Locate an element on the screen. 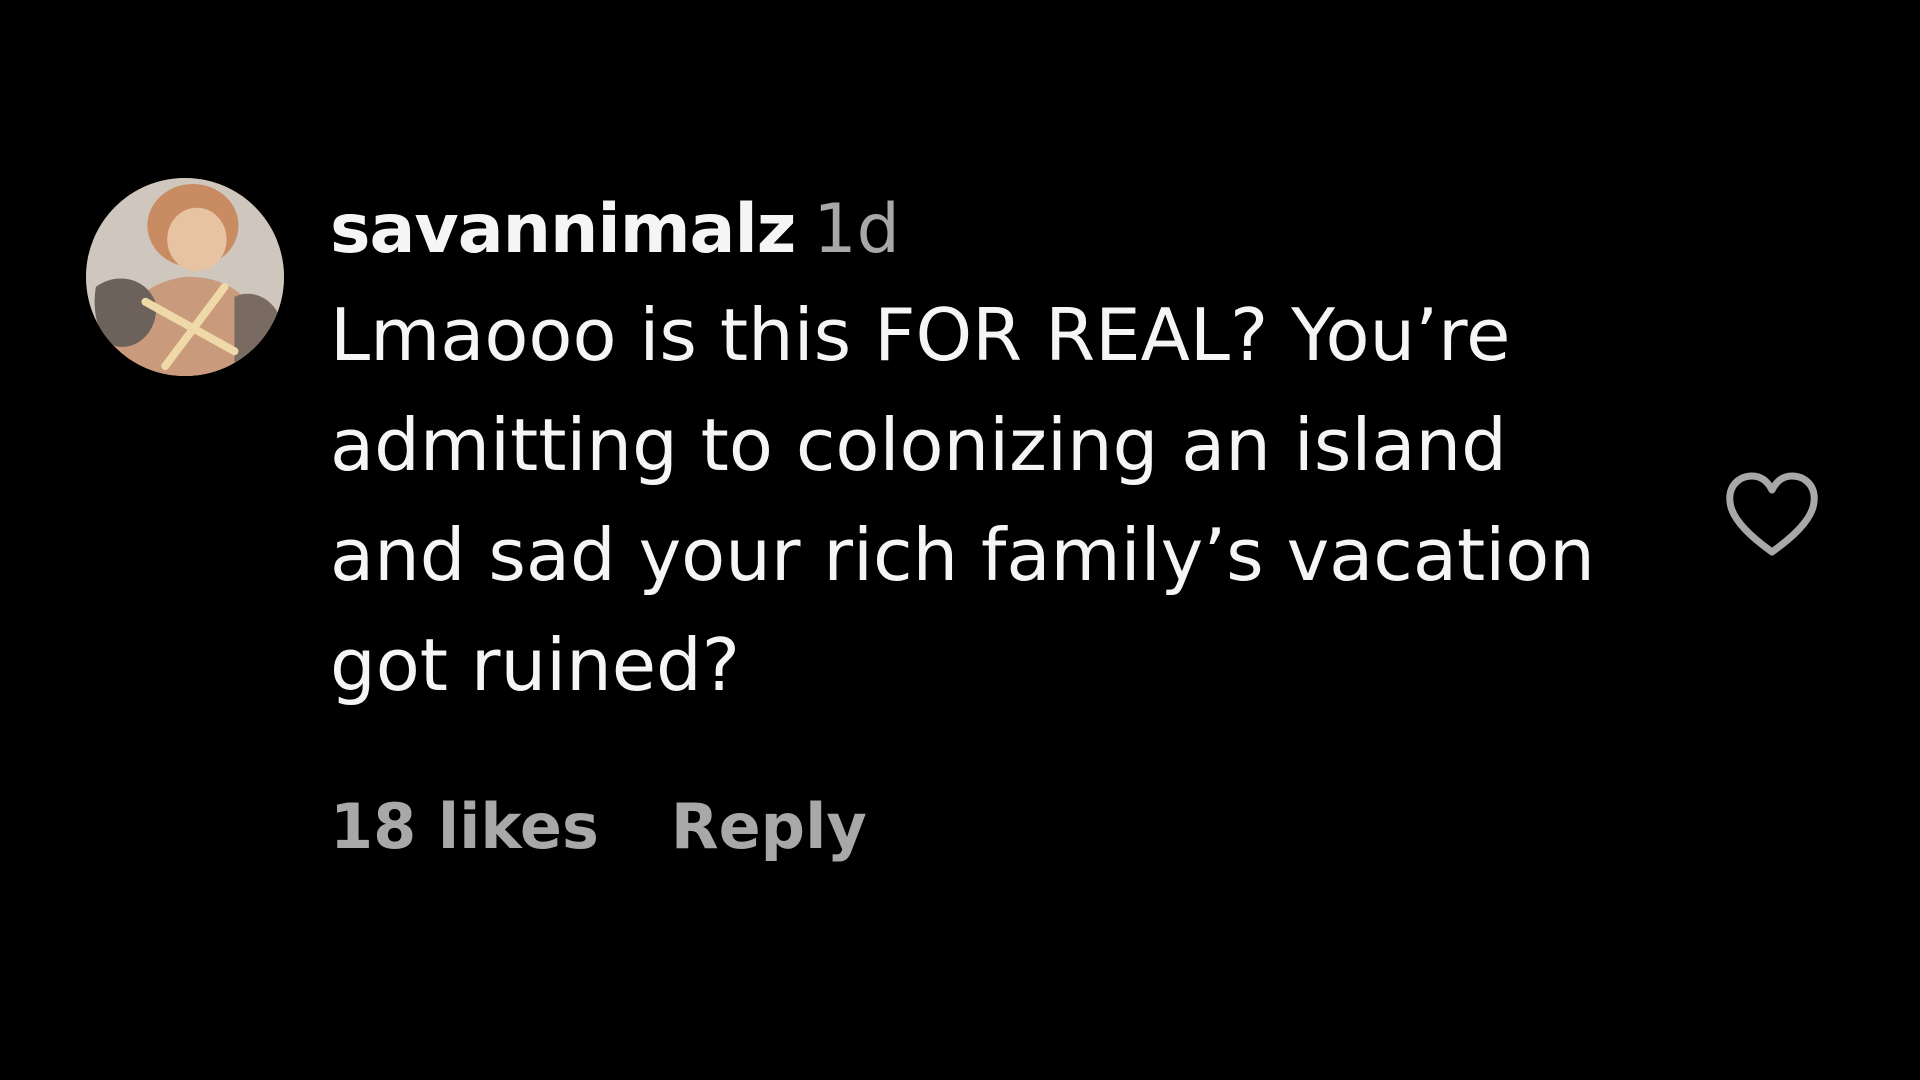  likes-count: 18 likes is located at coordinates (464, 826).